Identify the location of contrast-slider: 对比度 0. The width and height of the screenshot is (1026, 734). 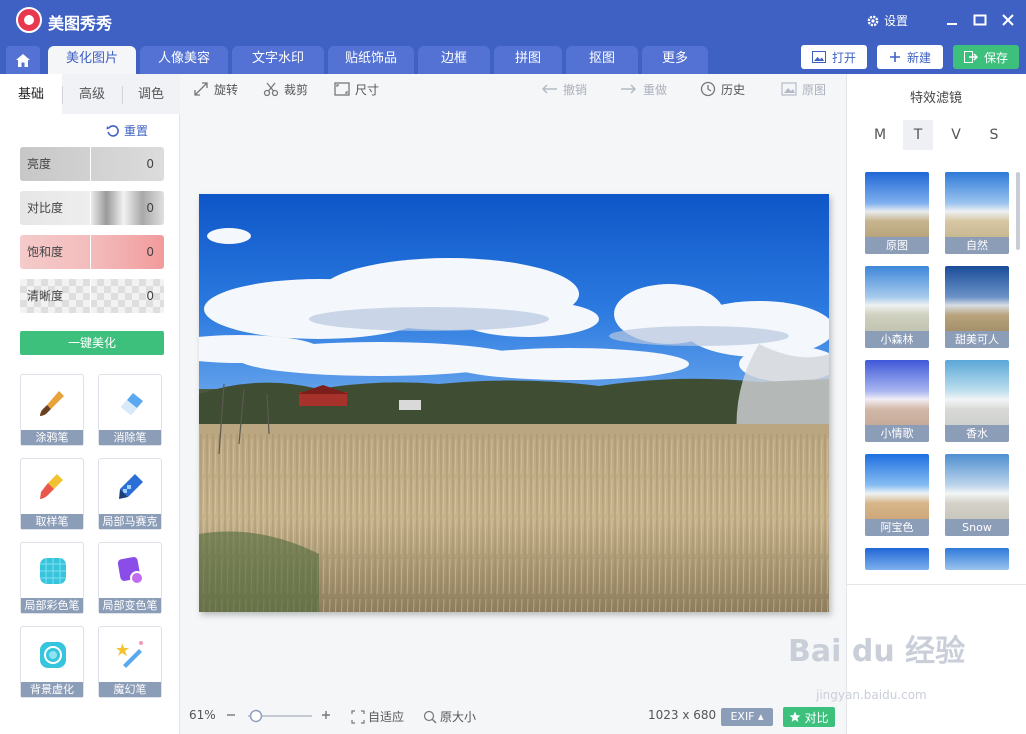
(92, 208).